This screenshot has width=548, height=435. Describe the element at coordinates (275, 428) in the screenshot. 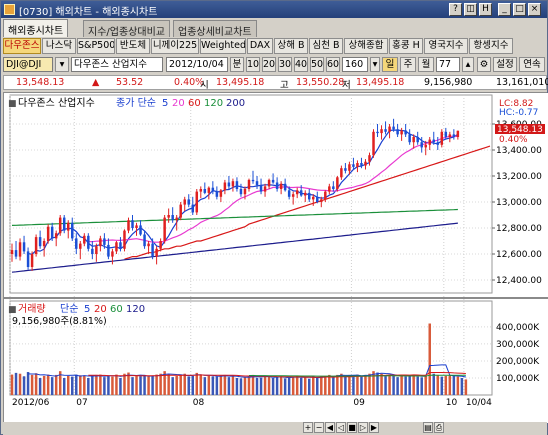

I see `scroll-bar: + − ◀ ◁ ■ ▷ ▶ ▤ ⎙` at that location.